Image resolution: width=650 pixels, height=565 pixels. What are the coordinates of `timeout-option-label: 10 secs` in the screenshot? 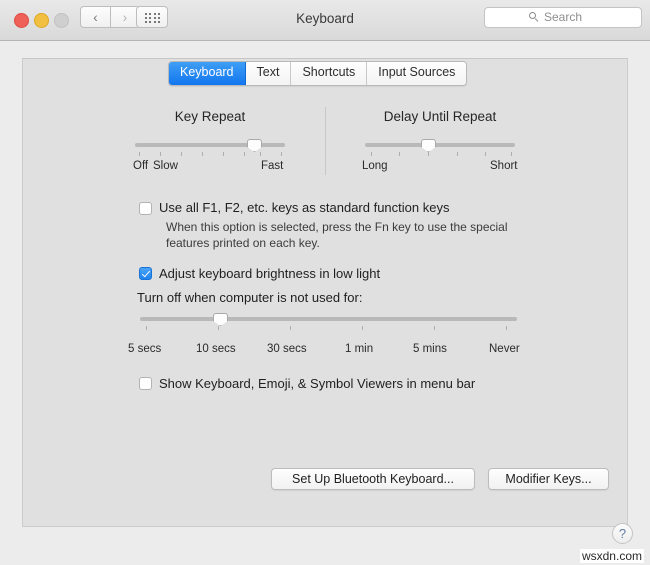 It's located at (216, 349).